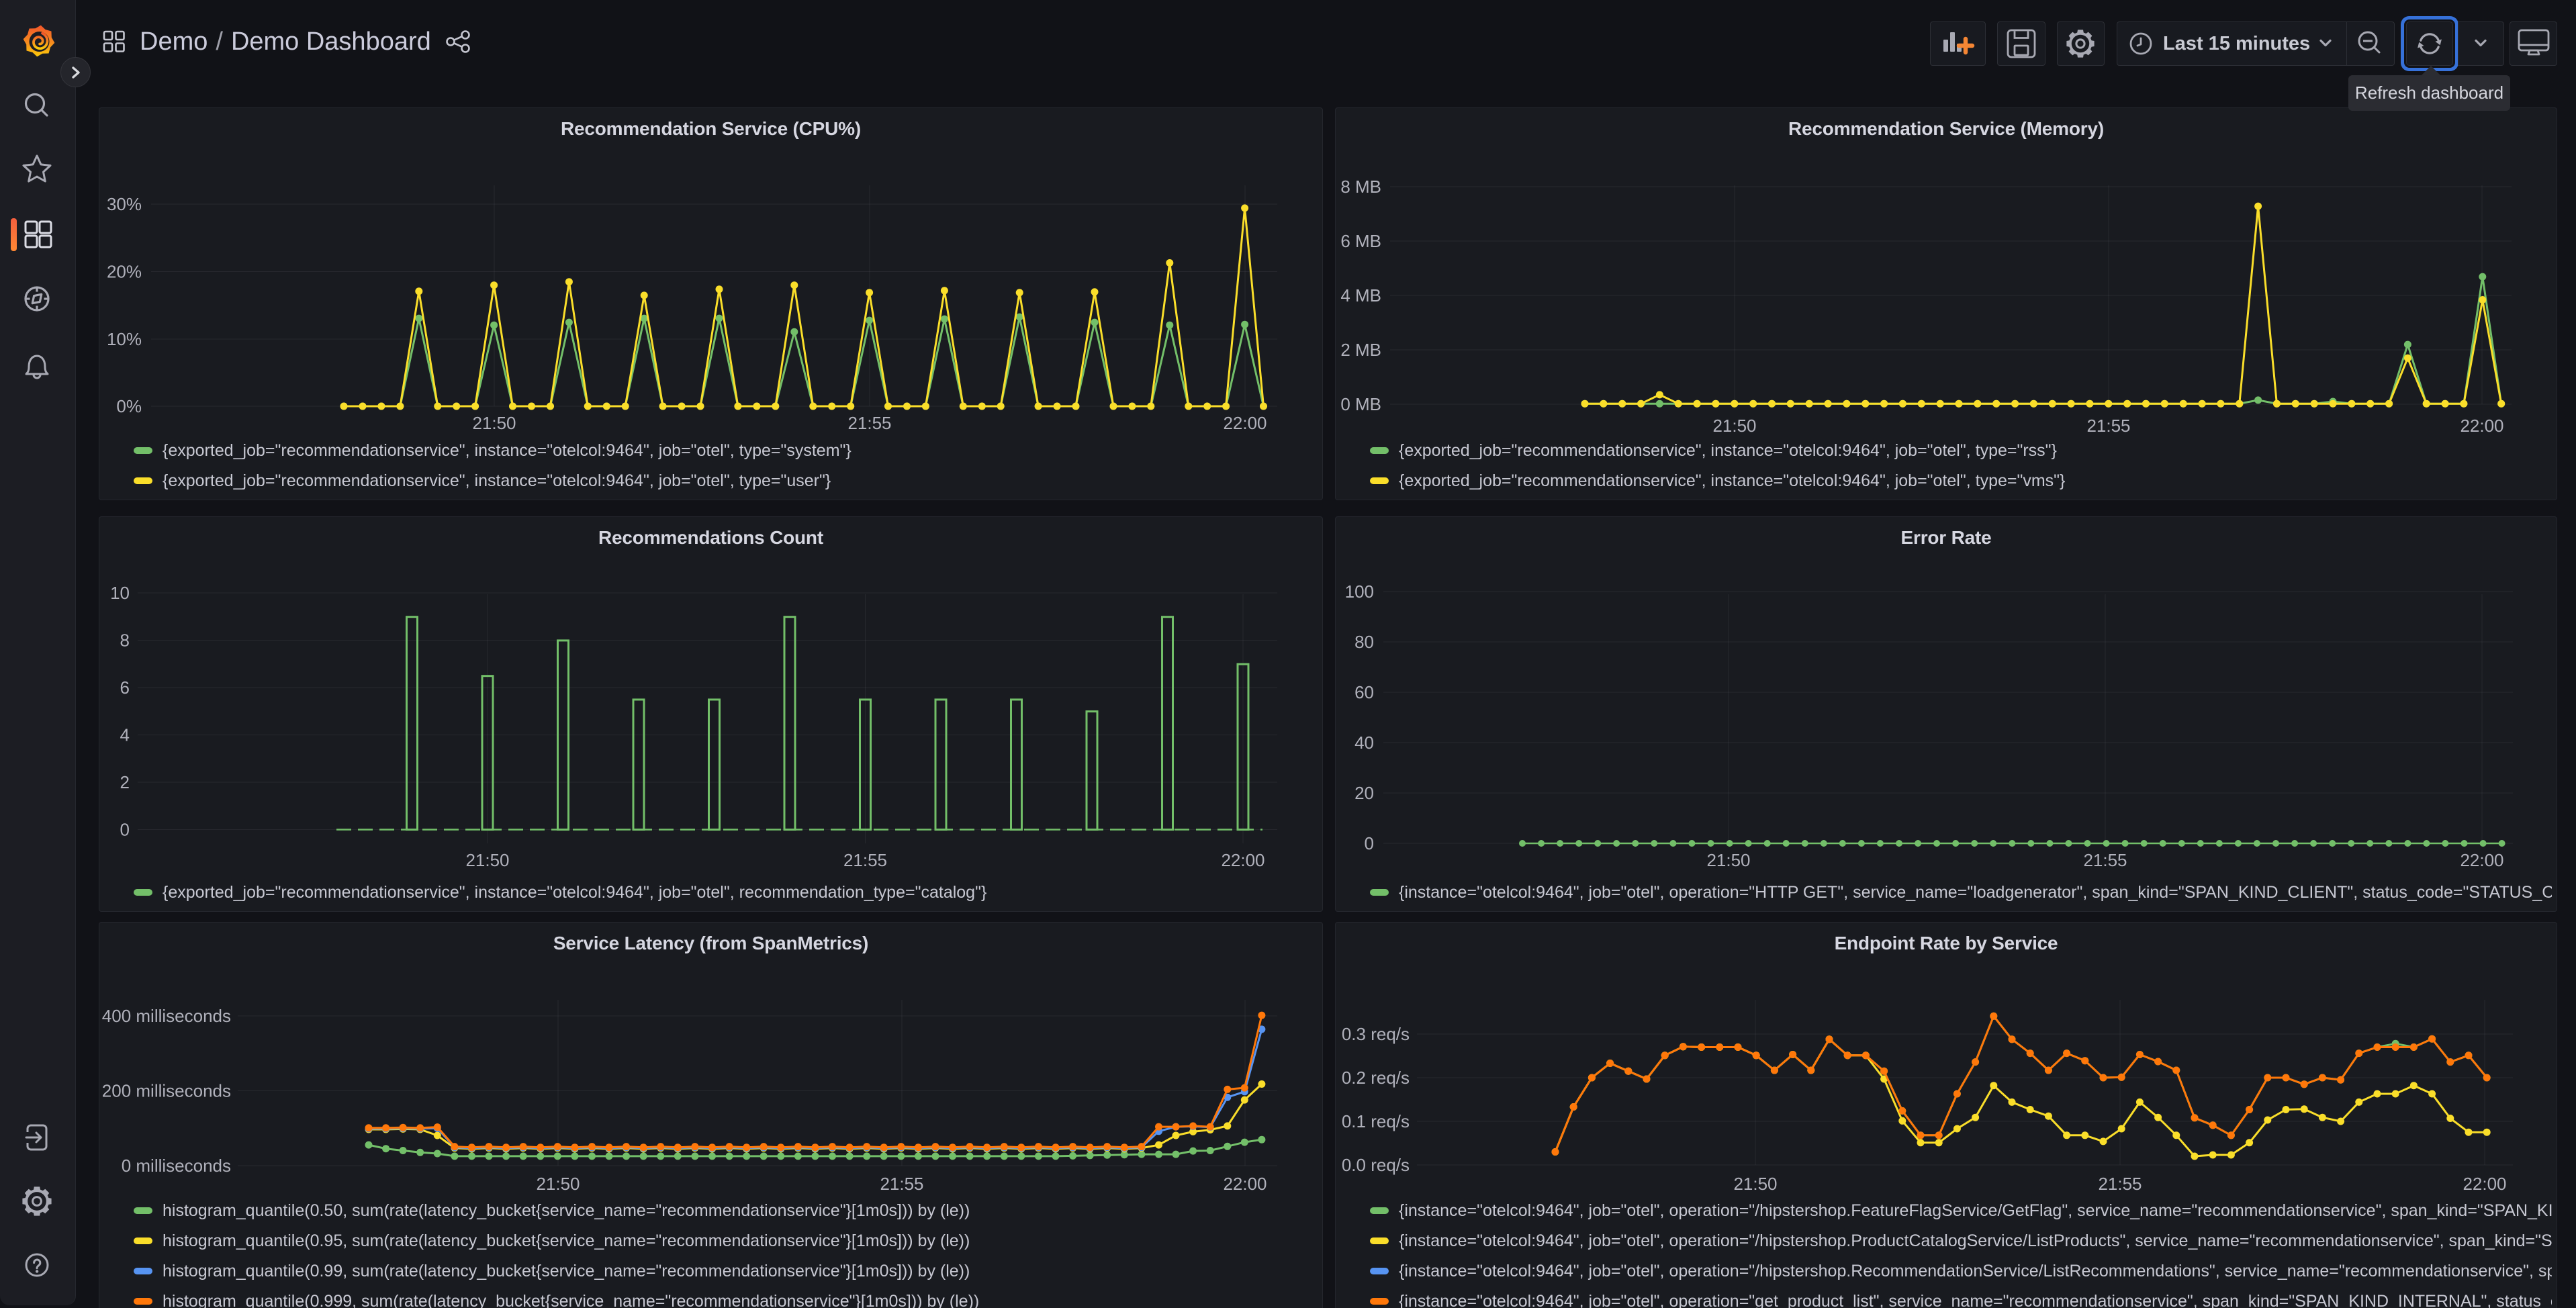 Image resolution: width=2576 pixels, height=1308 pixels. Describe the element at coordinates (1359, 591) in the screenshot. I see `svg-text: 100` at that location.